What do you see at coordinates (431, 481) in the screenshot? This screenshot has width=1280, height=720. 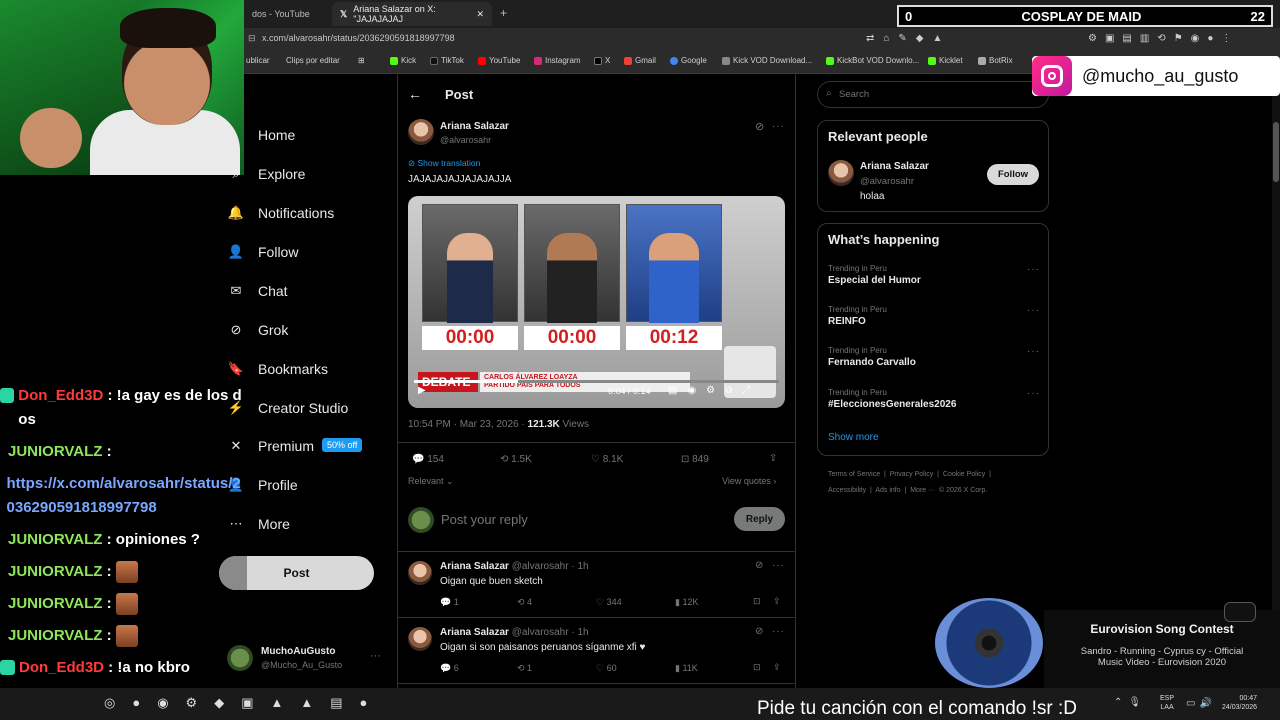 I see `sort-dropdown: Relevant ⌄` at bounding box center [431, 481].